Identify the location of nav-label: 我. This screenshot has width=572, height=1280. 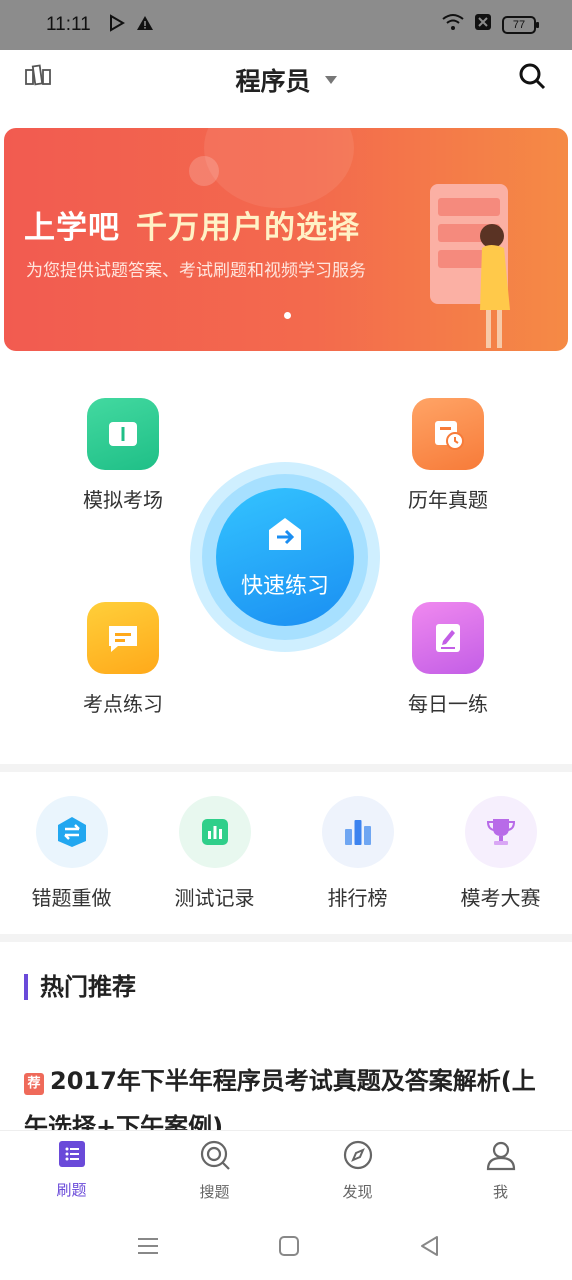
(500, 1192).